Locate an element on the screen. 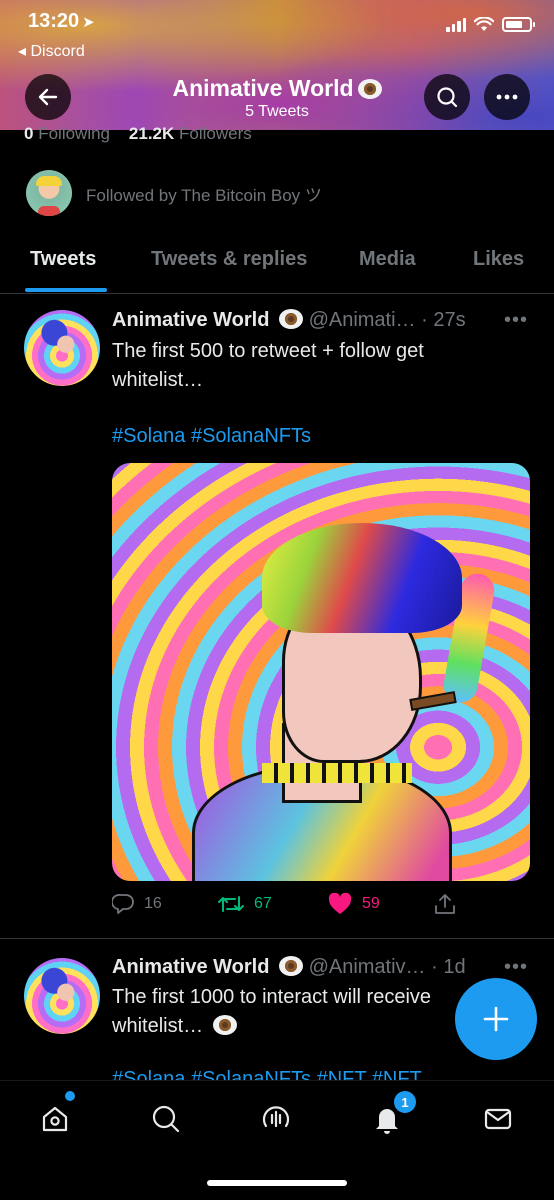 The width and height of the screenshot is (554, 1200). mail-icon is located at coordinates (498, 1119).